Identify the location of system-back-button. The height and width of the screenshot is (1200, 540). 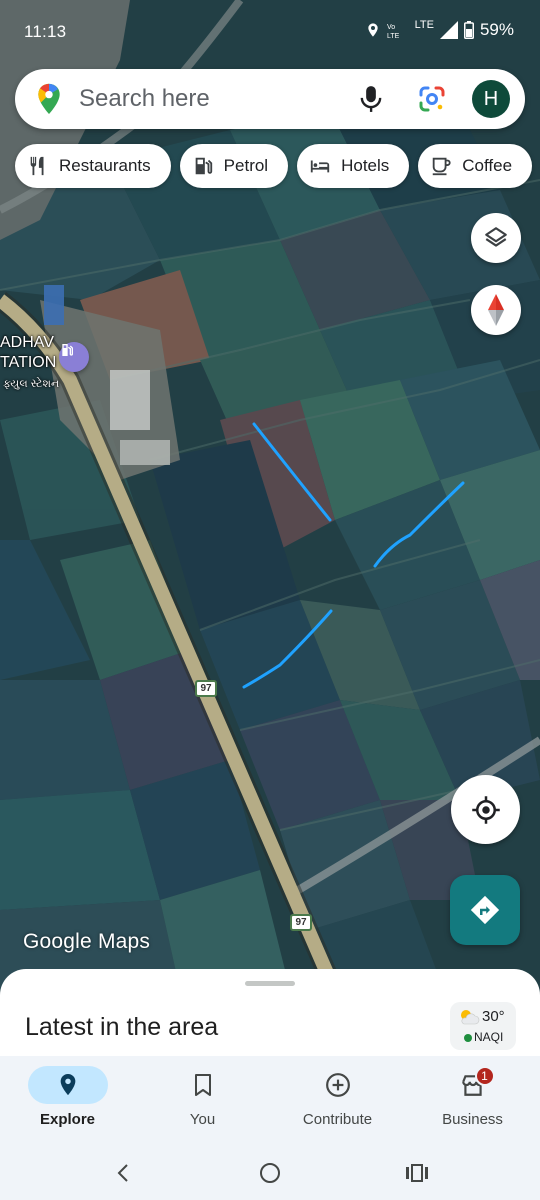
(123, 1173).